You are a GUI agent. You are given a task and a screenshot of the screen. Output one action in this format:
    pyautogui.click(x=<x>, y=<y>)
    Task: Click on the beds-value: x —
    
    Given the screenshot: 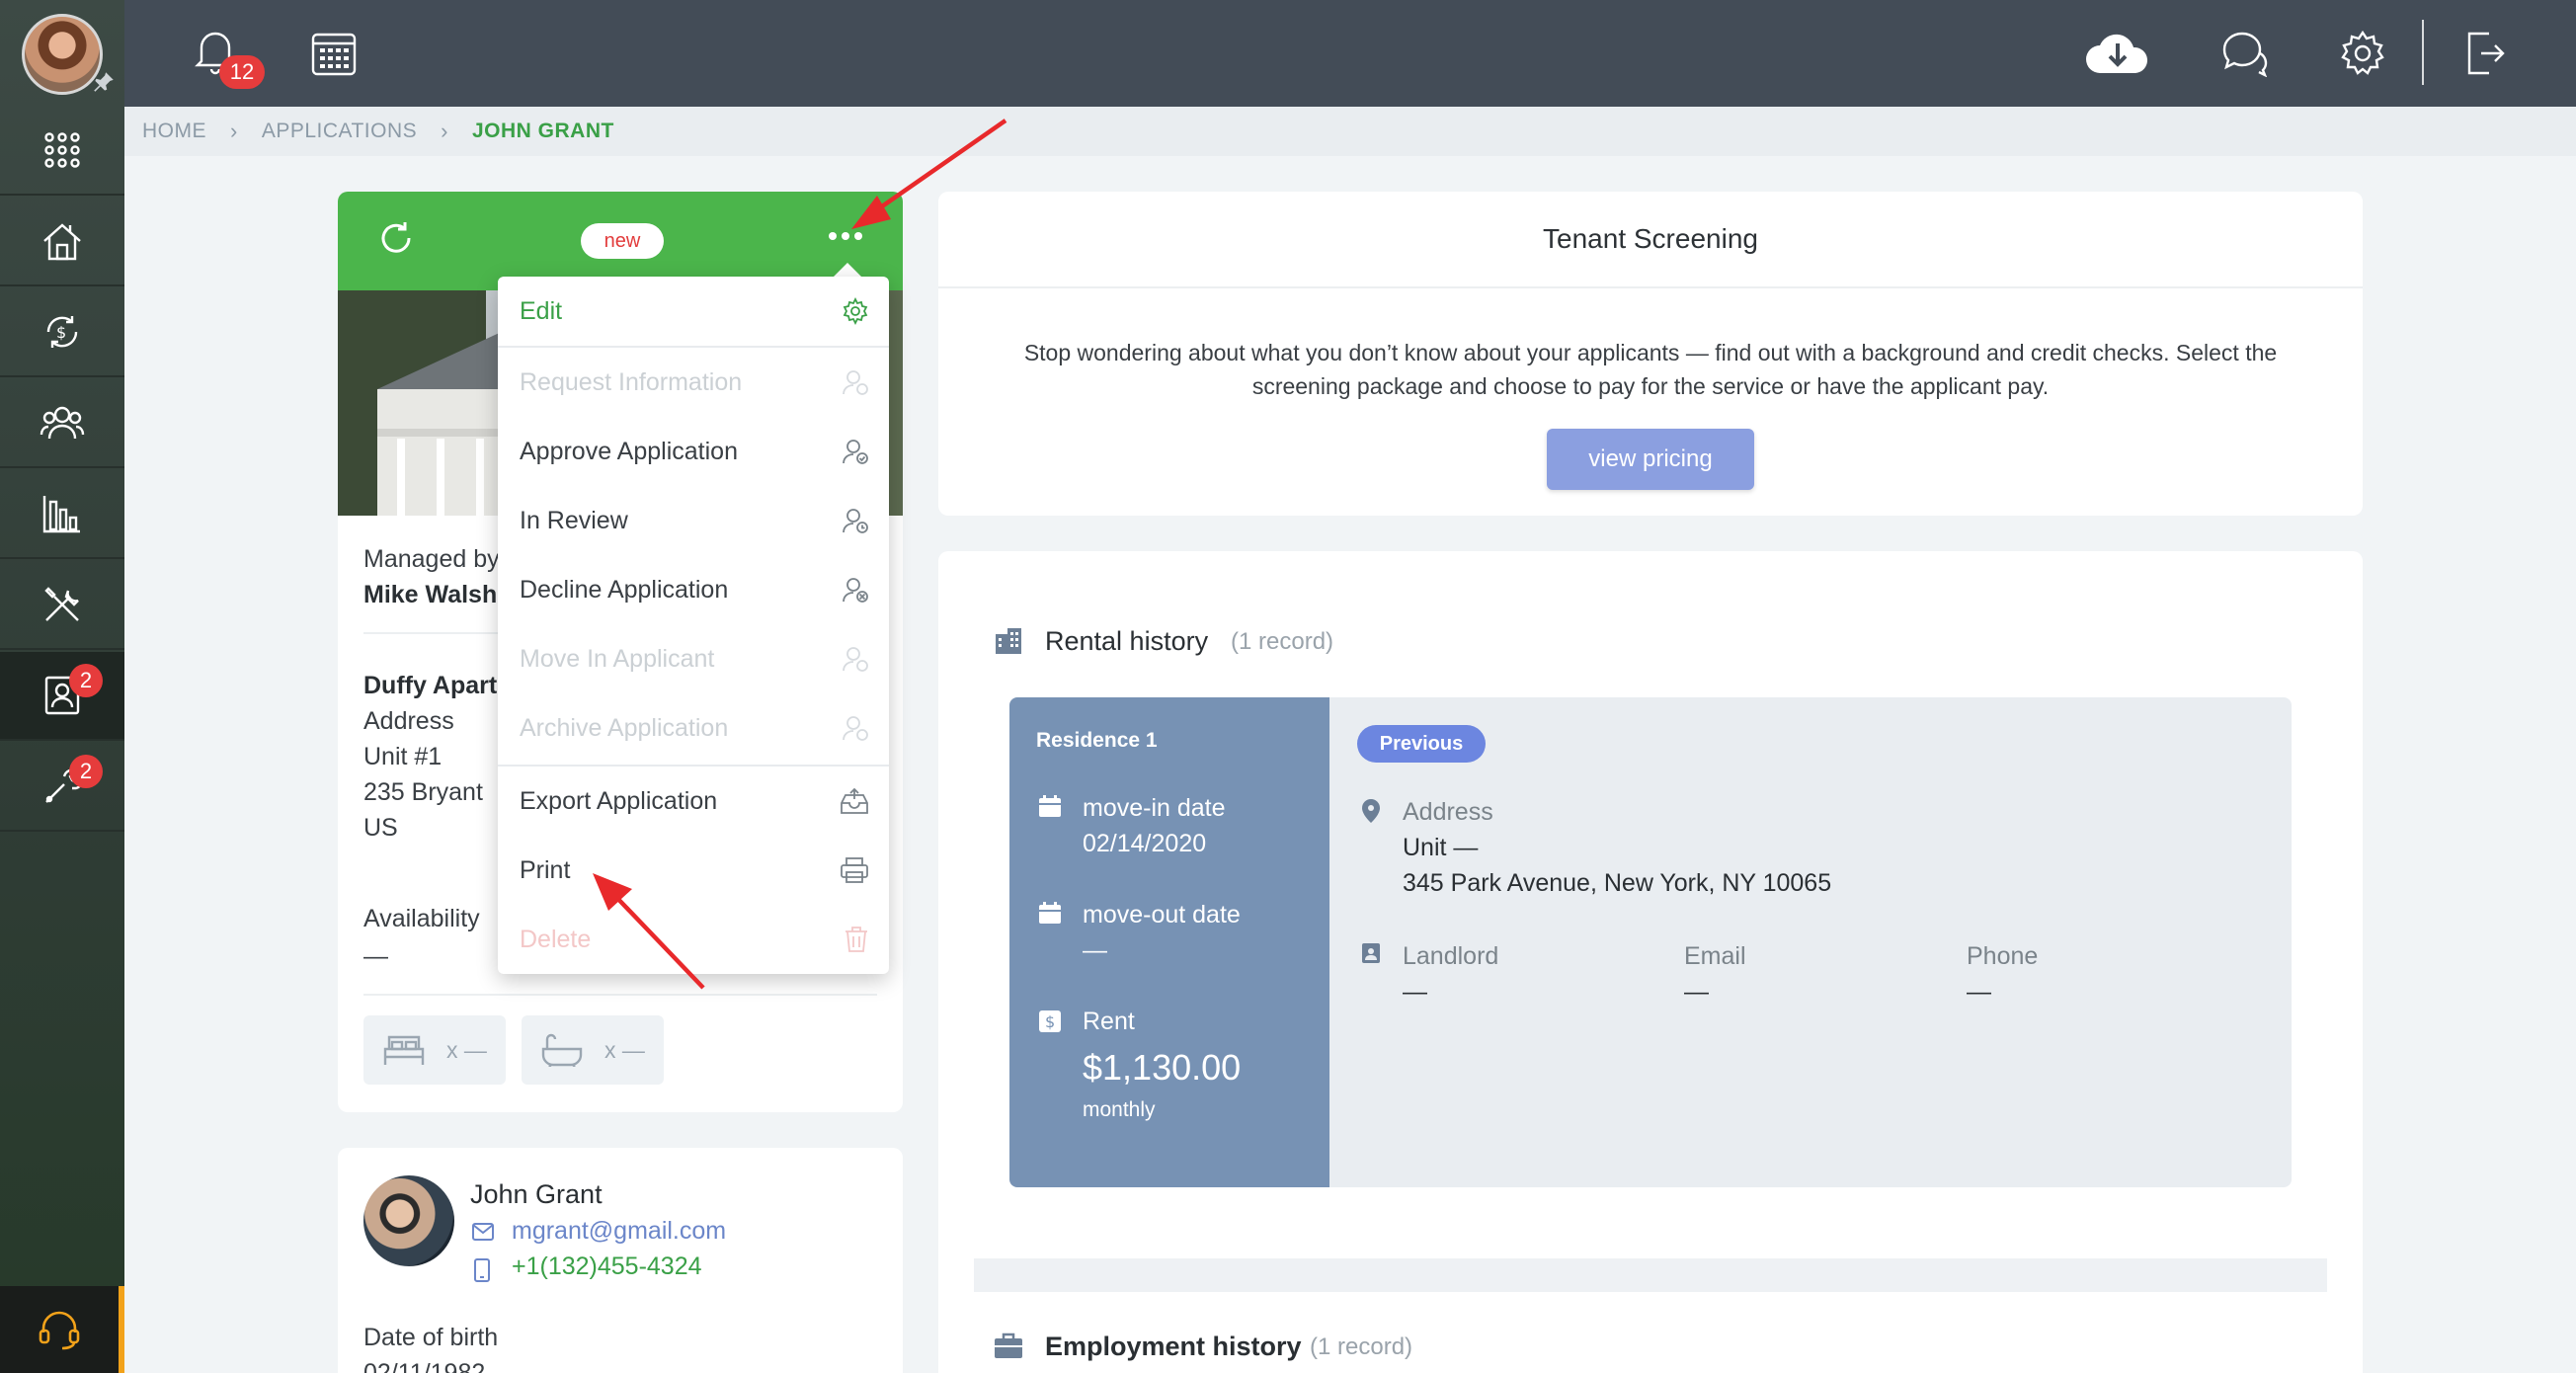 What is the action you would take?
    pyautogui.click(x=466, y=1049)
    